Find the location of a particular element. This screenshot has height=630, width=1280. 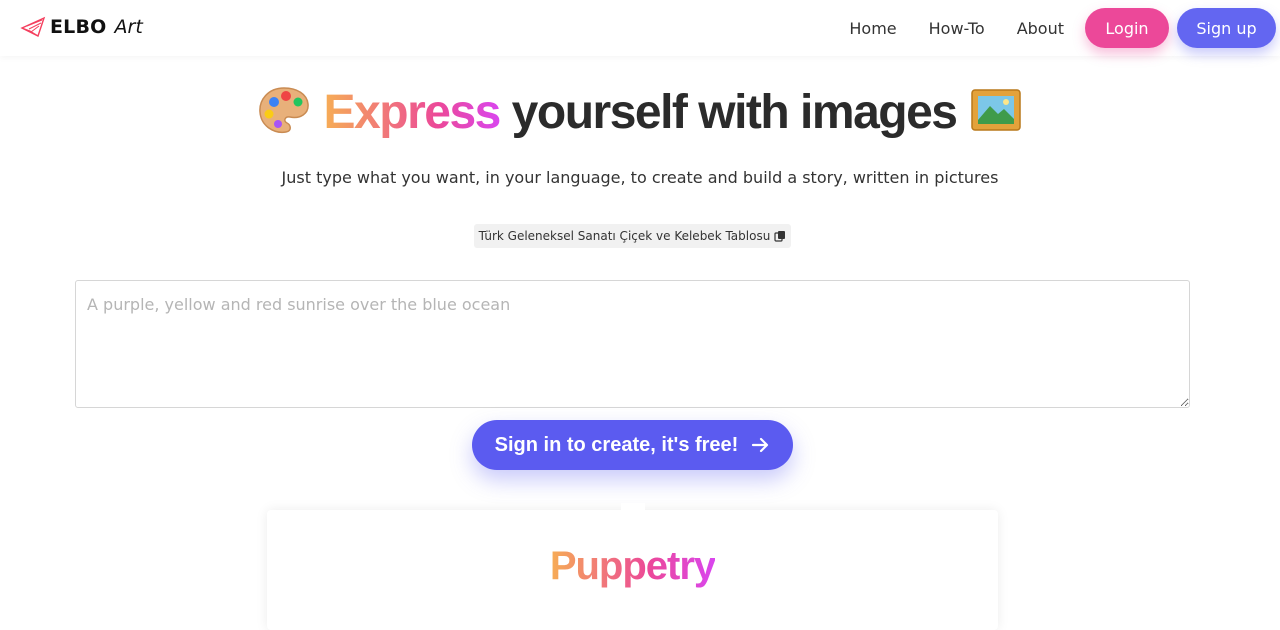

nav-links: Home How-To About Login Sign up is located at coordinates (1064, 28).